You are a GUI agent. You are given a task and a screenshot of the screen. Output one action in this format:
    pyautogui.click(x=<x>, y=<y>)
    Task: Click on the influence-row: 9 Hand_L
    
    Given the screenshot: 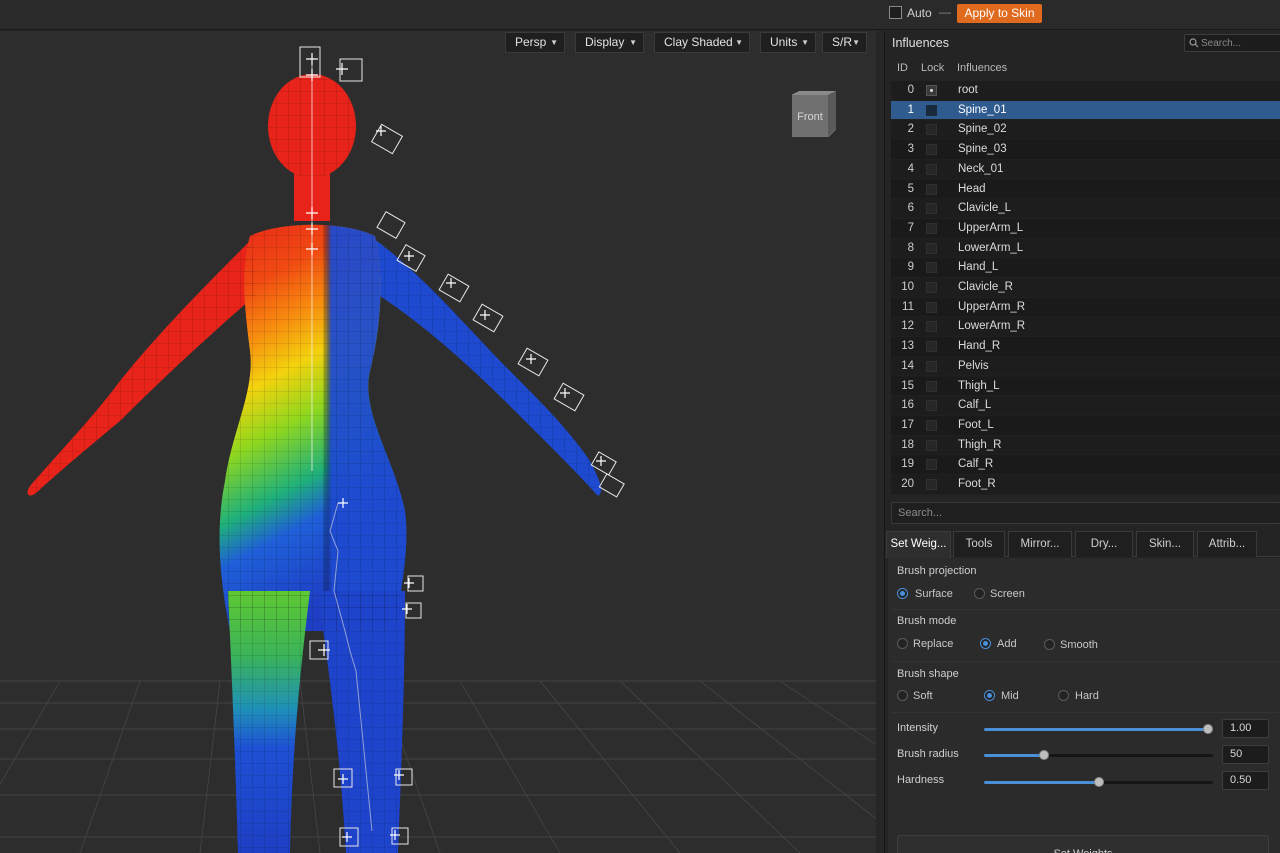 What is the action you would take?
    pyautogui.click(x=1085, y=268)
    